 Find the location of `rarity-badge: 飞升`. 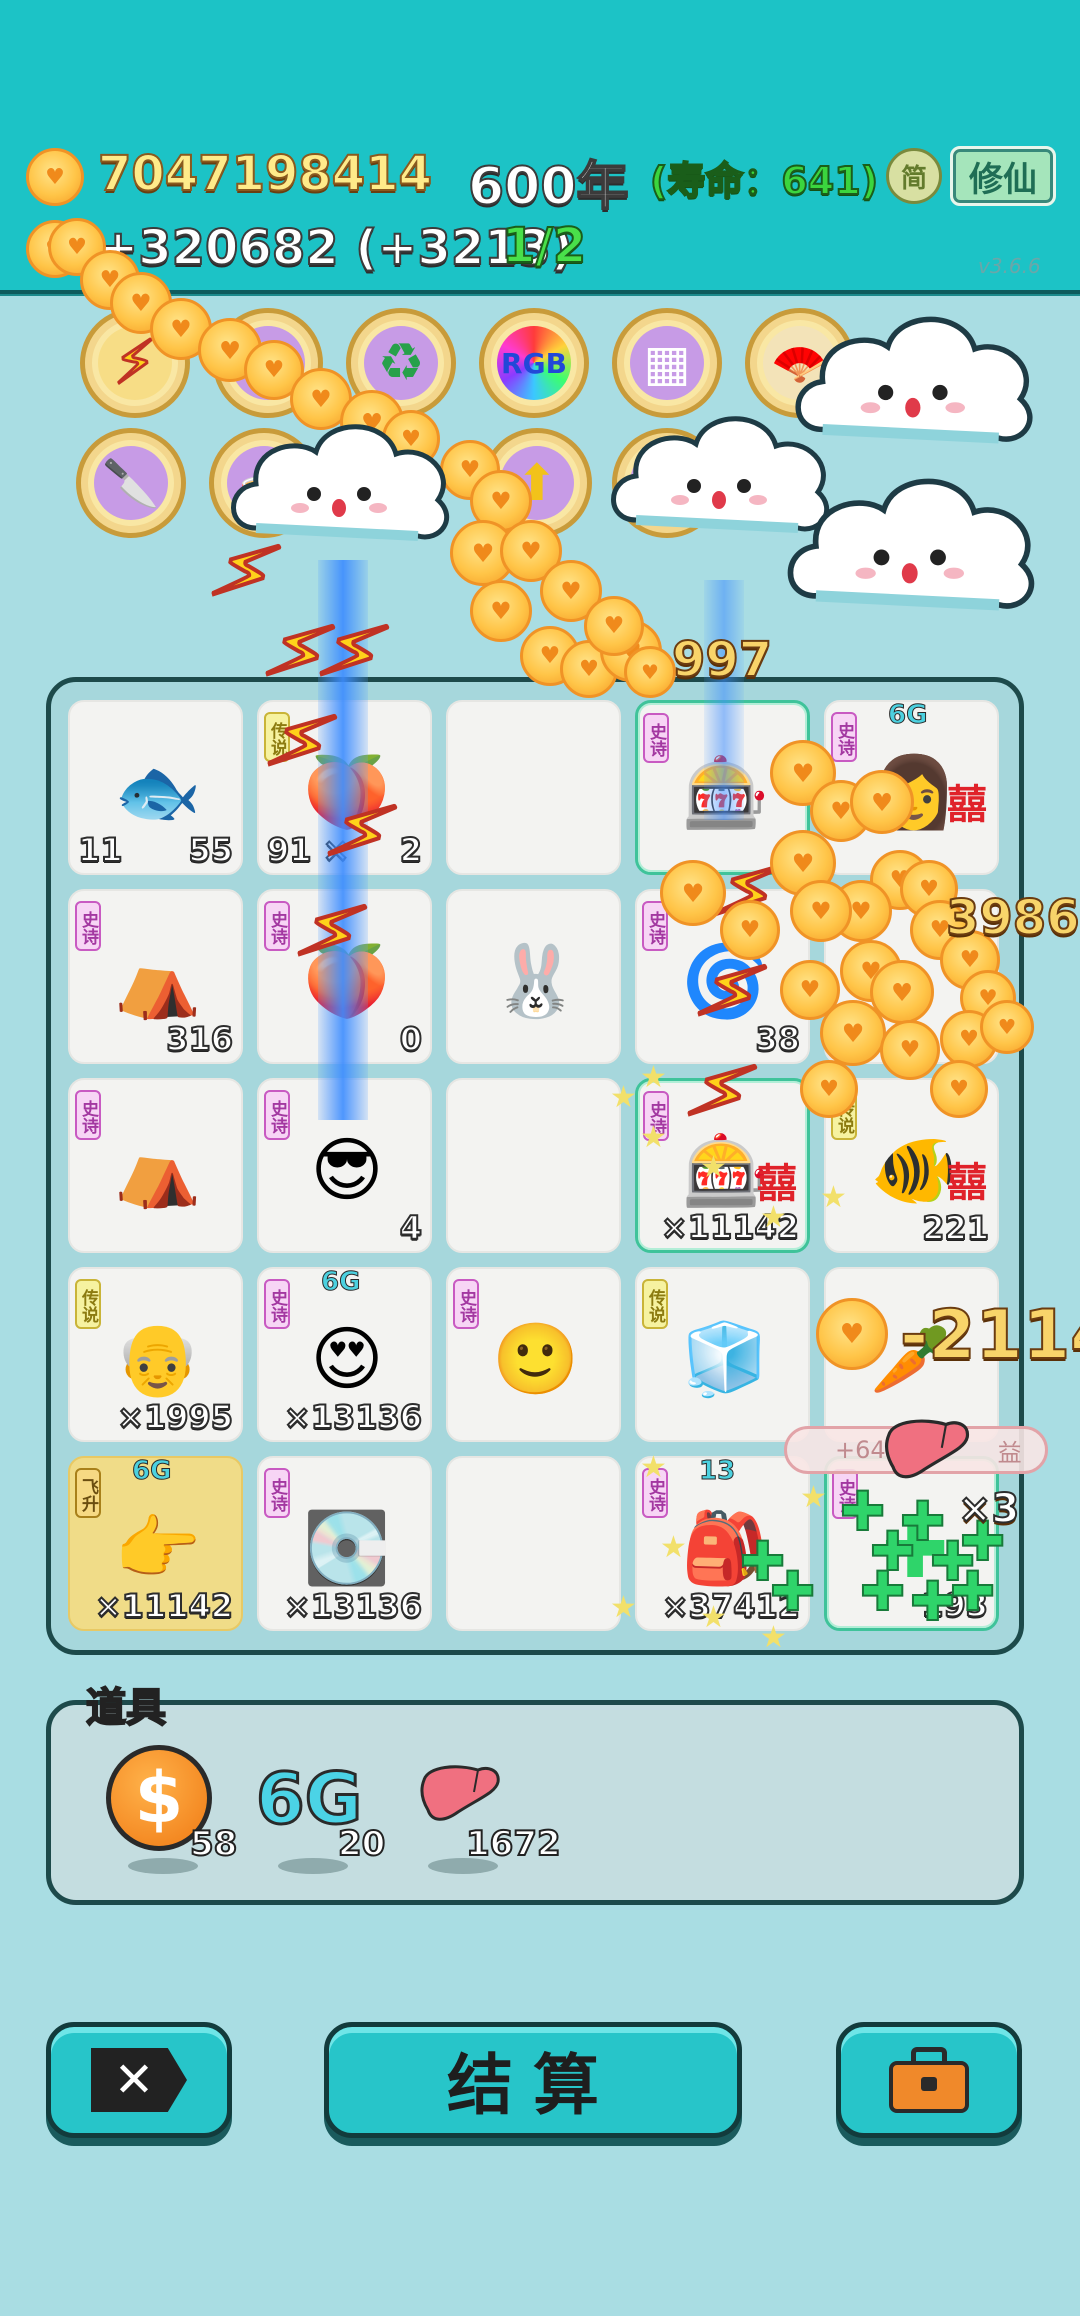

rarity-badge: 飞升 is located at coordinates (88, 1493).